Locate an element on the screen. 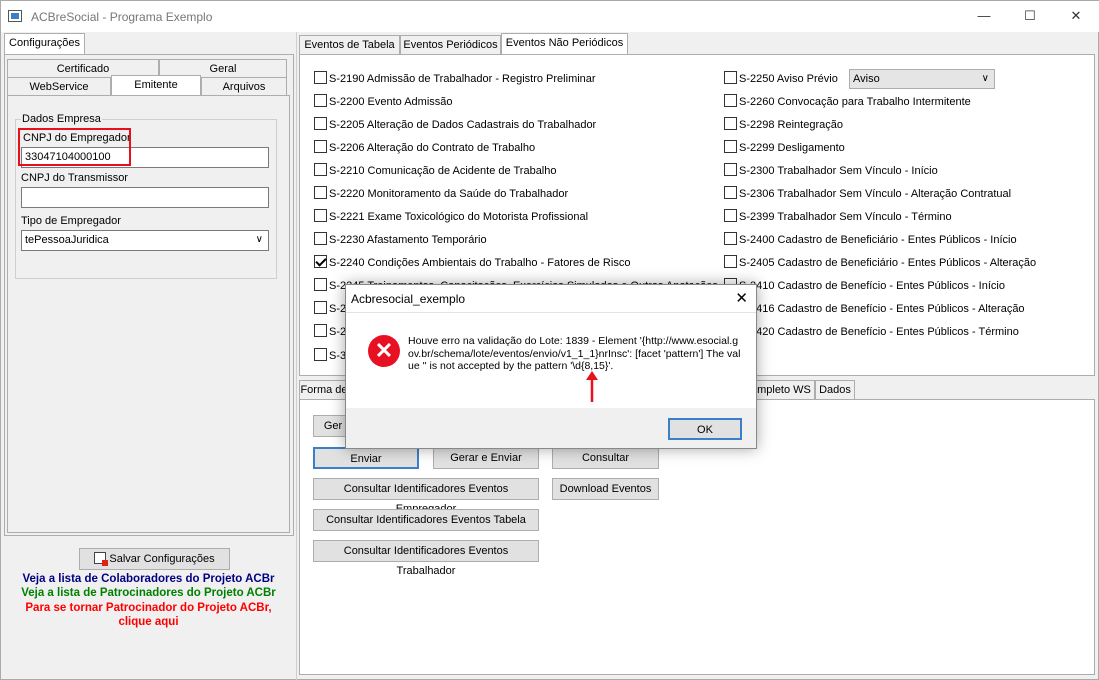 This screenshot has height=680, width=1099. tab-dados: Dados is located at coordinates (835, 390).